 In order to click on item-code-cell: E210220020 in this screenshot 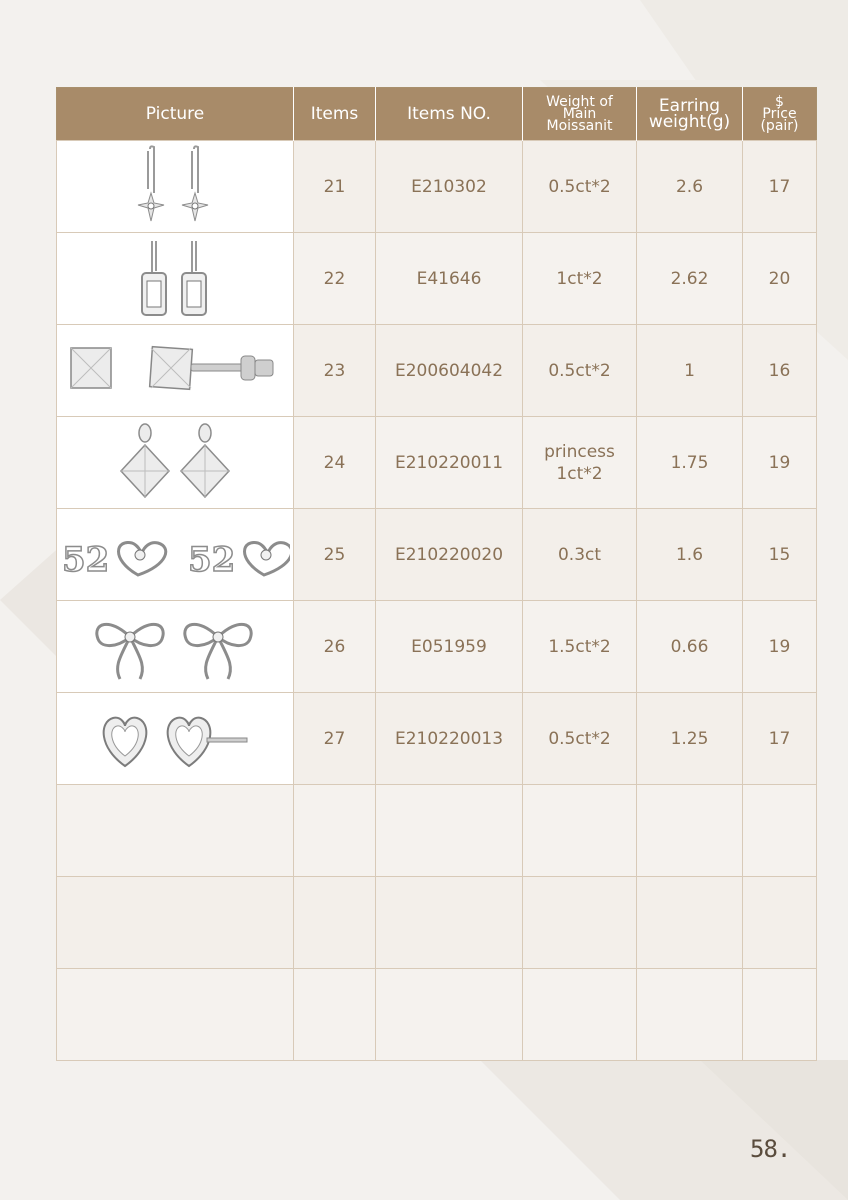, I will do `click(449, 554)`.